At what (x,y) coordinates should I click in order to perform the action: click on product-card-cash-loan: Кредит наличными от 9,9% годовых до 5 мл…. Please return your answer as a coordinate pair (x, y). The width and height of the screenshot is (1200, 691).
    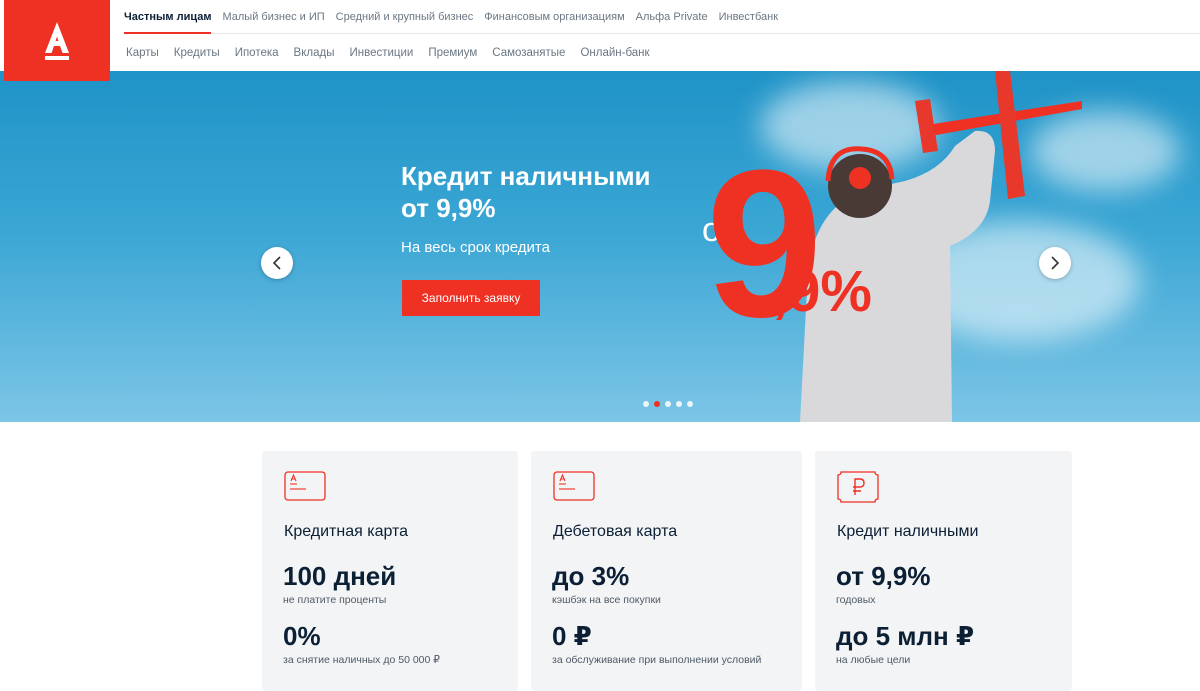
    Looking at the image, I should click on (943, 571).